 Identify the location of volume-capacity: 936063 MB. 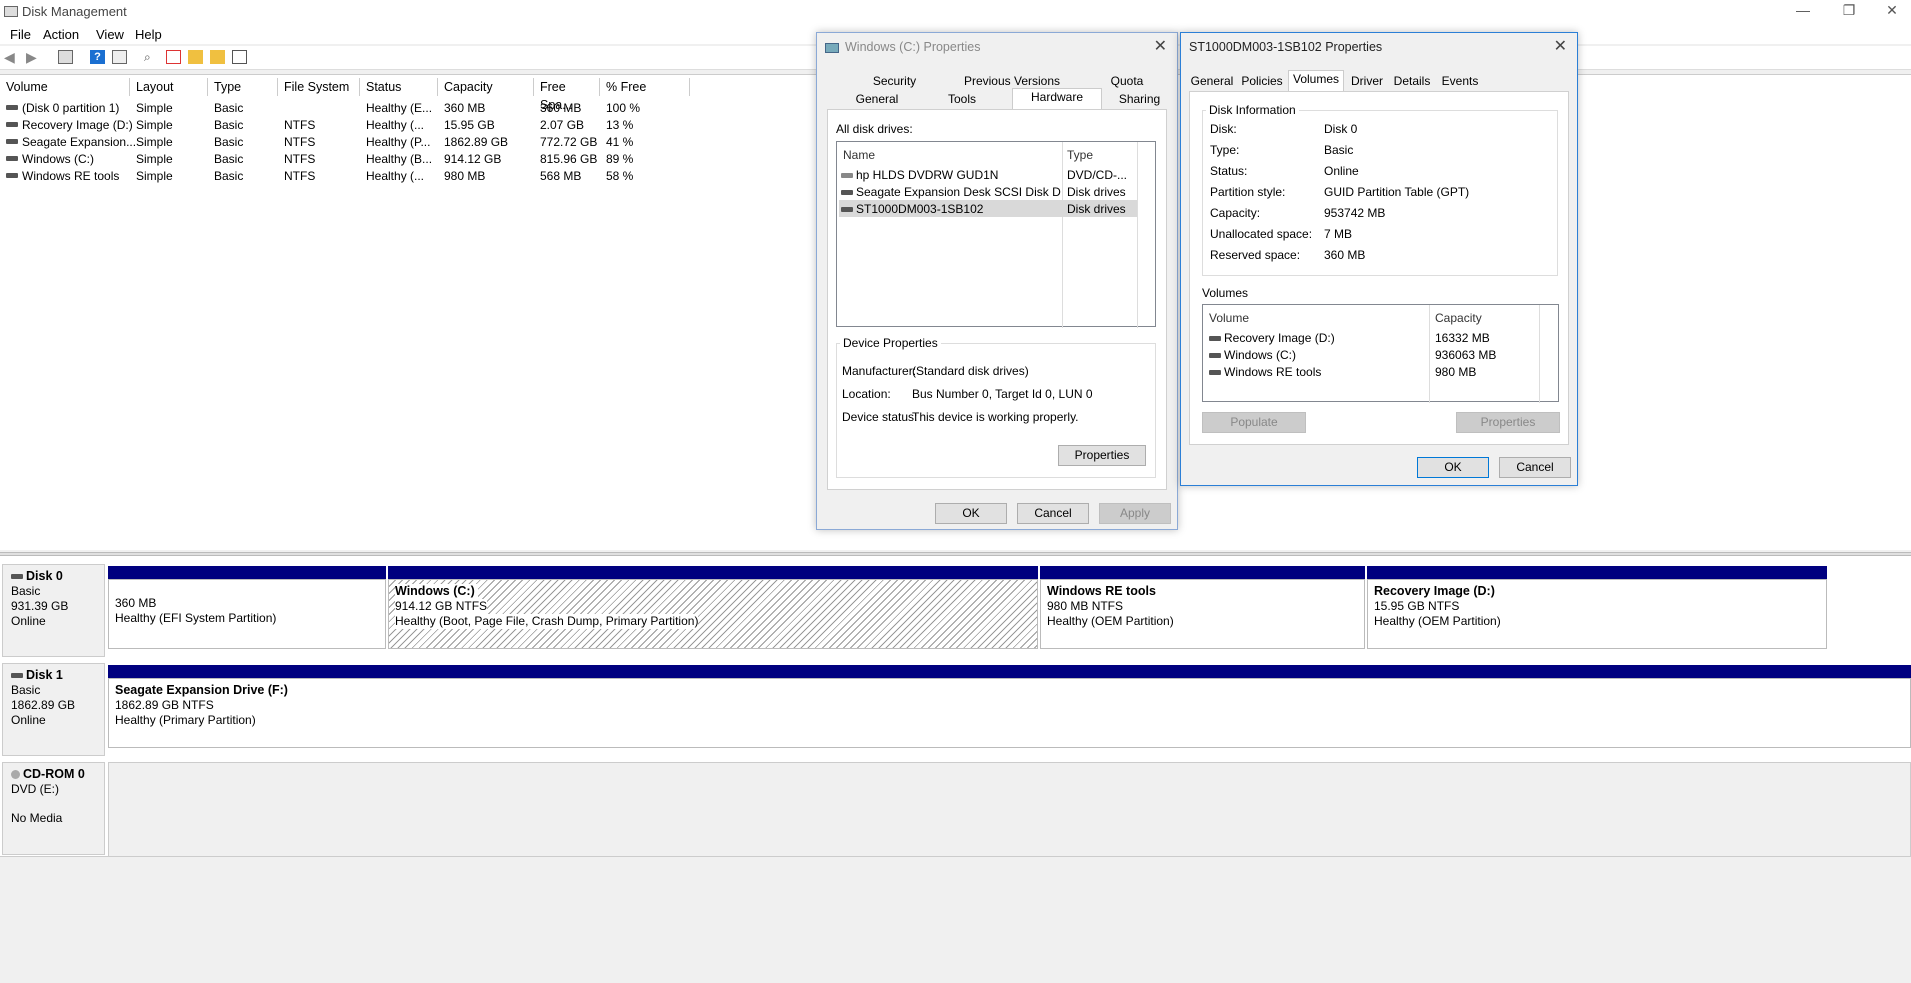
(1466, 355).